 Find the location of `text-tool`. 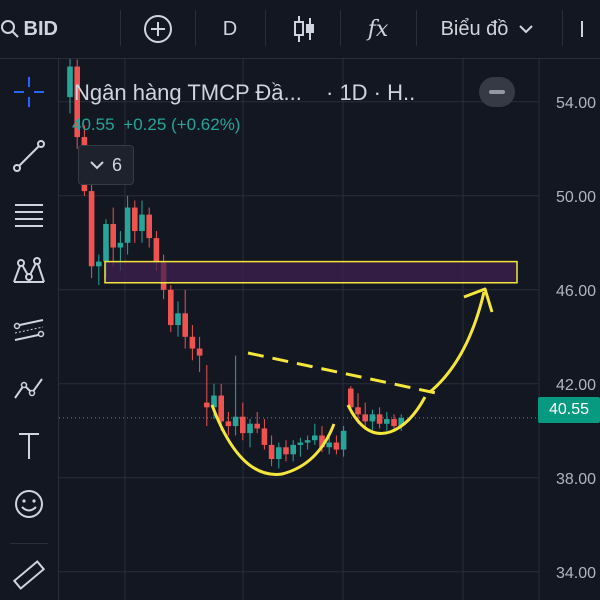

text-tool is located at coordinates (29, 446).